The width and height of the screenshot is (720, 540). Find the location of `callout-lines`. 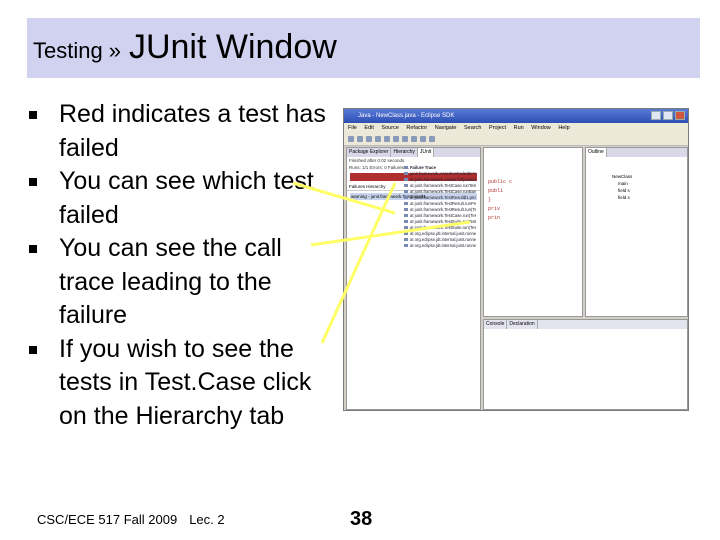

callout-lines is located at coordinates (381, 262).